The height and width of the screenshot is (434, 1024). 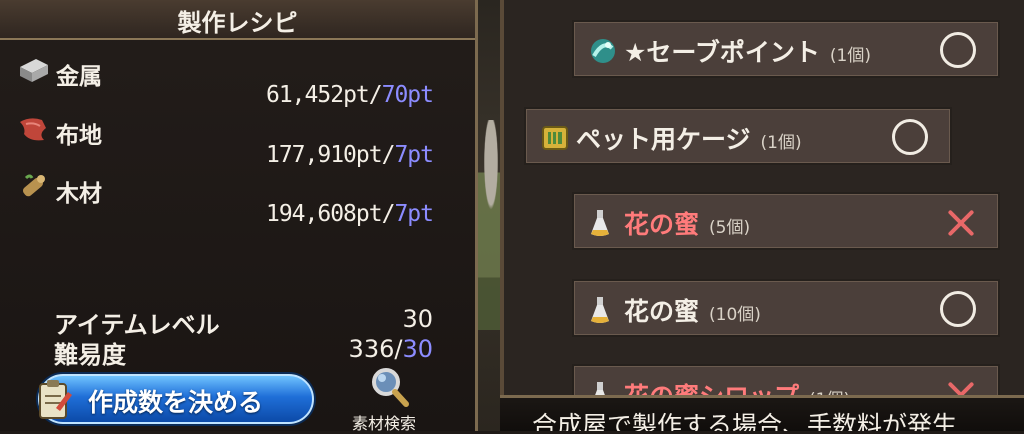 I want to click on item-name: ペット用ケージ (1個), so click(x=689, y=139).